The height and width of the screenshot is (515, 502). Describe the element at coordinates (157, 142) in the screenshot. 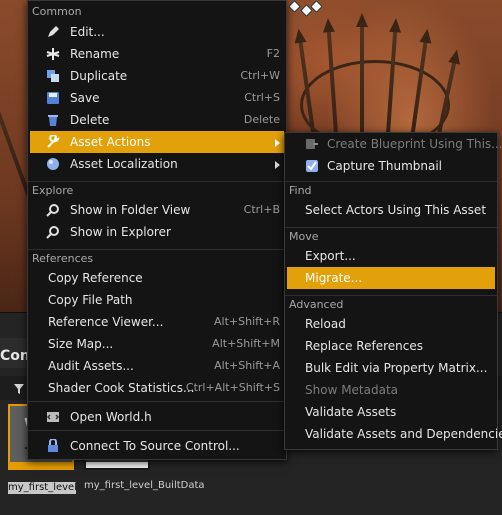

I see `menu-item-asset-actions: Asset Actions` at that location.